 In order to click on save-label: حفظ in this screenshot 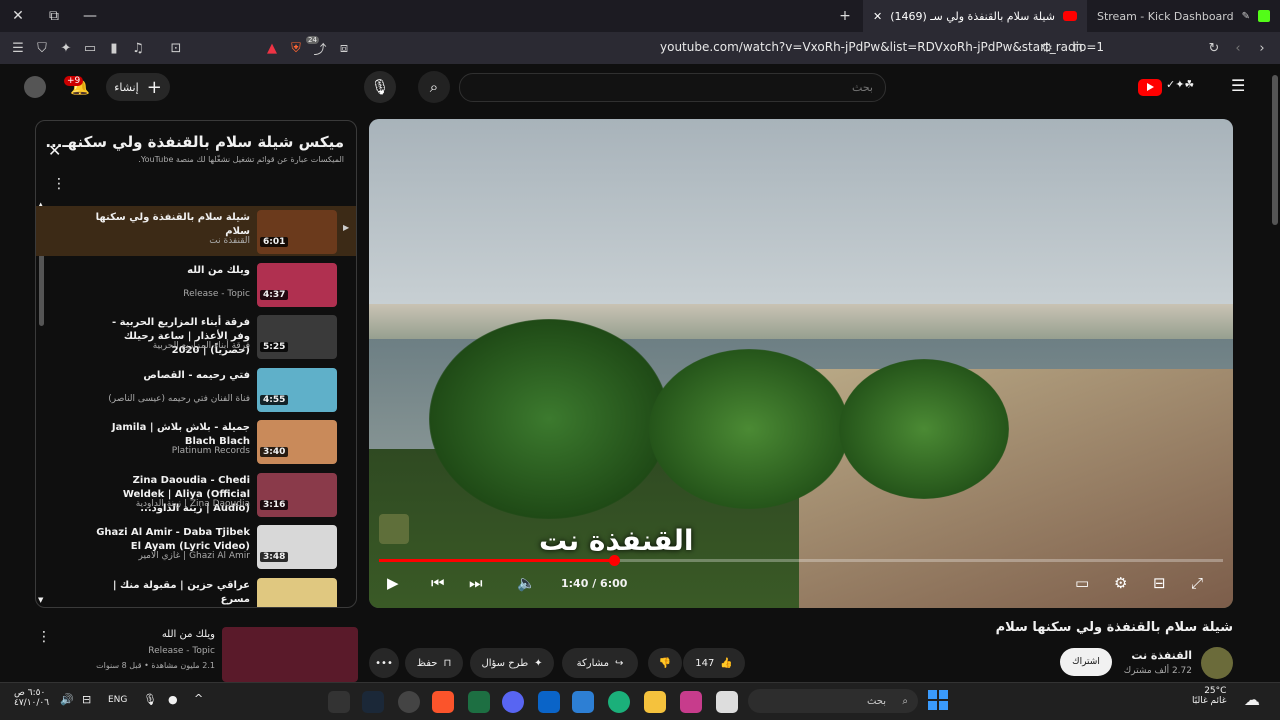, I will do `click(427, 663)`.